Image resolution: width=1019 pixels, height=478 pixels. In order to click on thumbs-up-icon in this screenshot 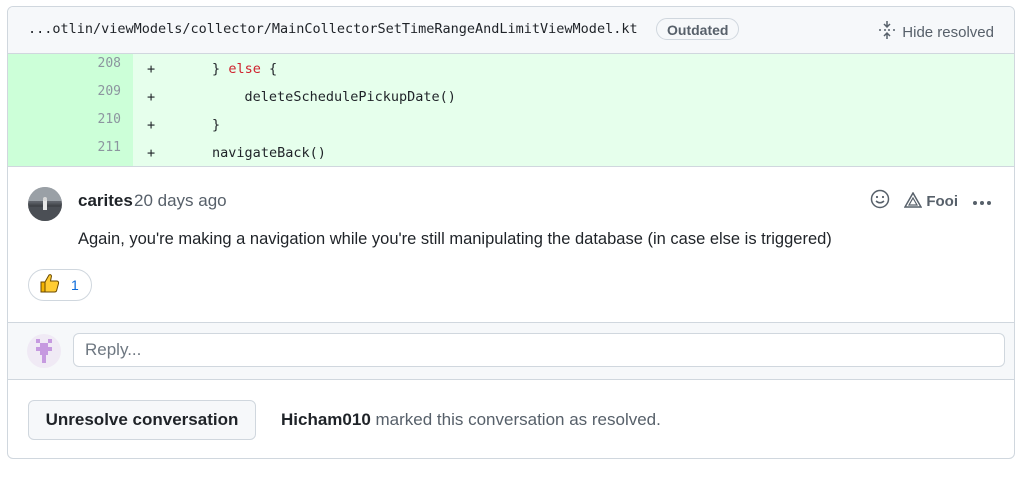, I will do `click(50, 285)`.